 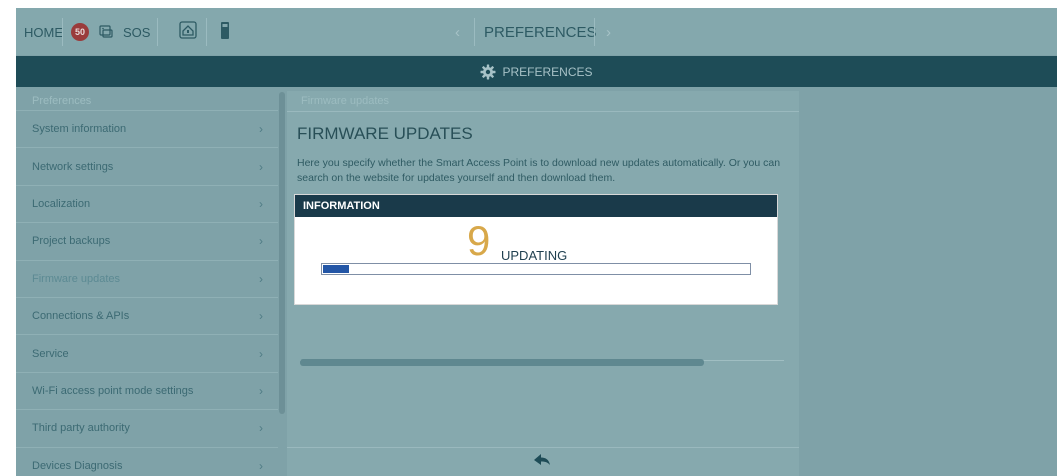 What do you see at coordinates (502, 362) in the screenshot?
I see `horizontal-scrollbar` at bounding box center [502, 362].